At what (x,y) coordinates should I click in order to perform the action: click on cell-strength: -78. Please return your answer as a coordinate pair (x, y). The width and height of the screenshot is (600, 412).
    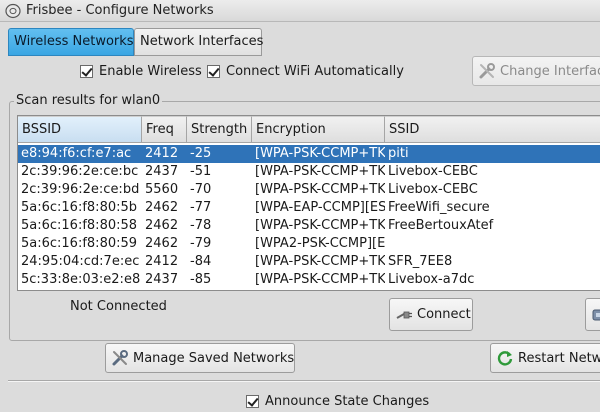
    Looking at the image, I should click on (201, 225).